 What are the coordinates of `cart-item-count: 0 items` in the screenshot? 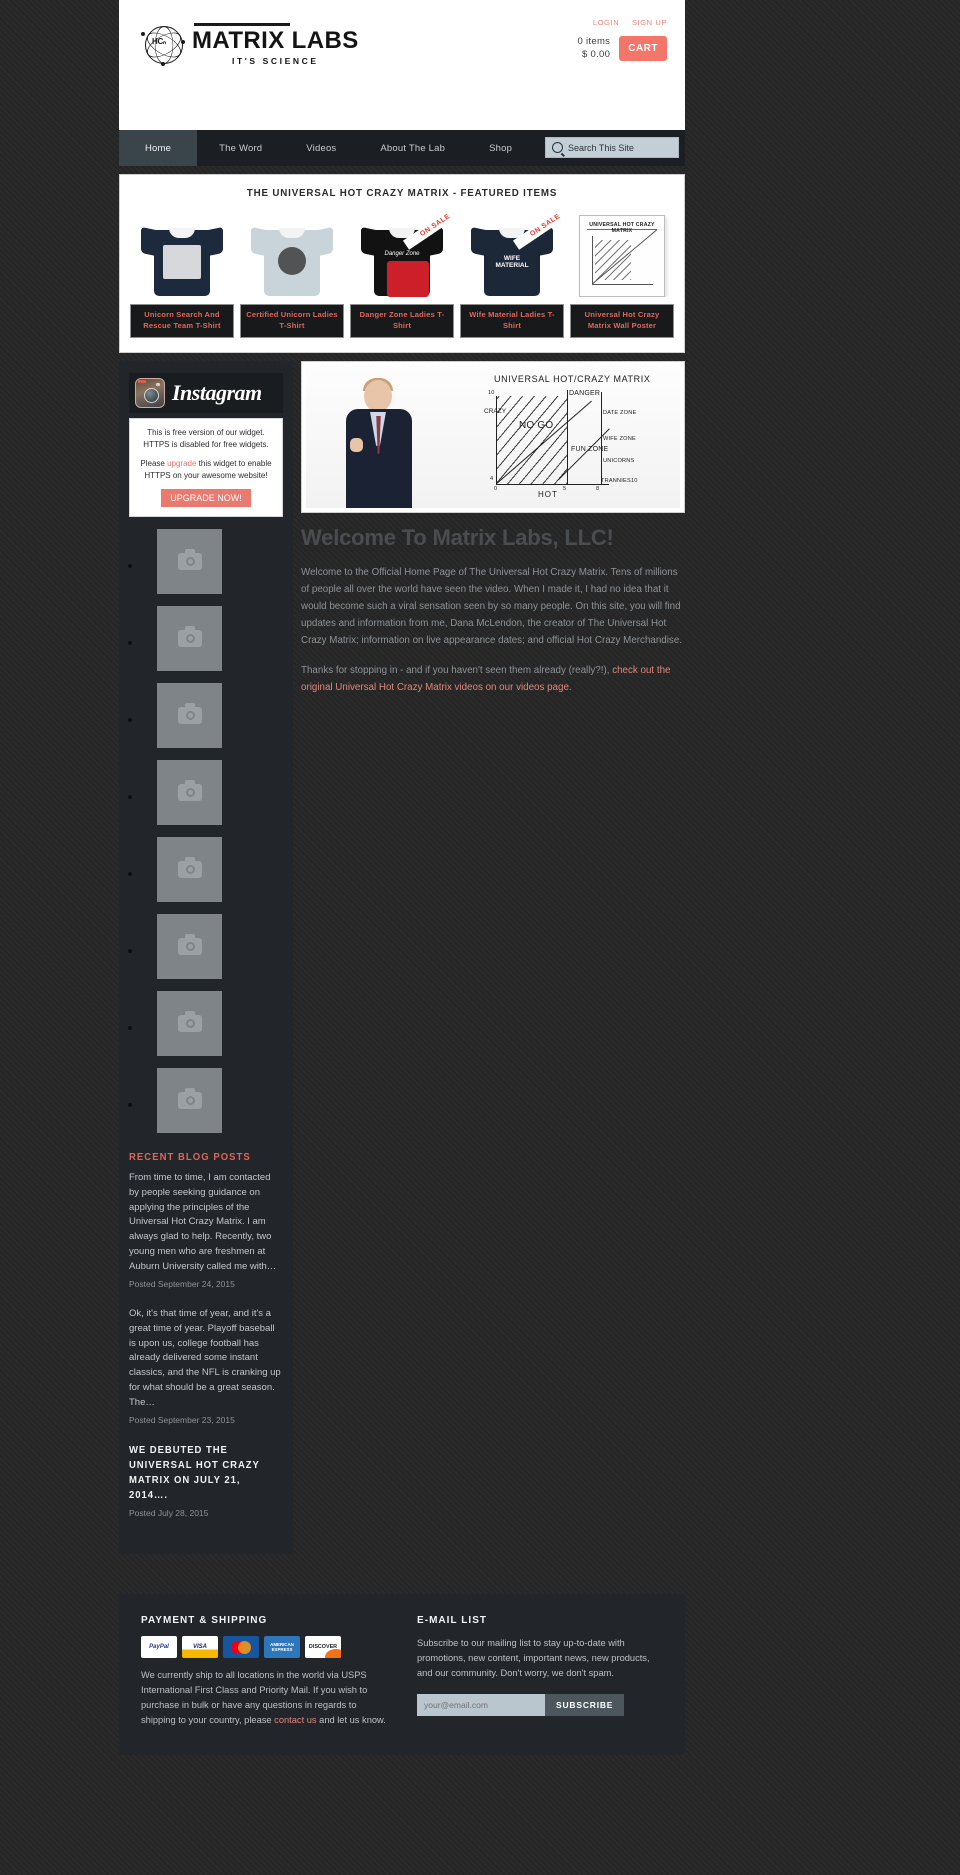 It's located at (594, 41).